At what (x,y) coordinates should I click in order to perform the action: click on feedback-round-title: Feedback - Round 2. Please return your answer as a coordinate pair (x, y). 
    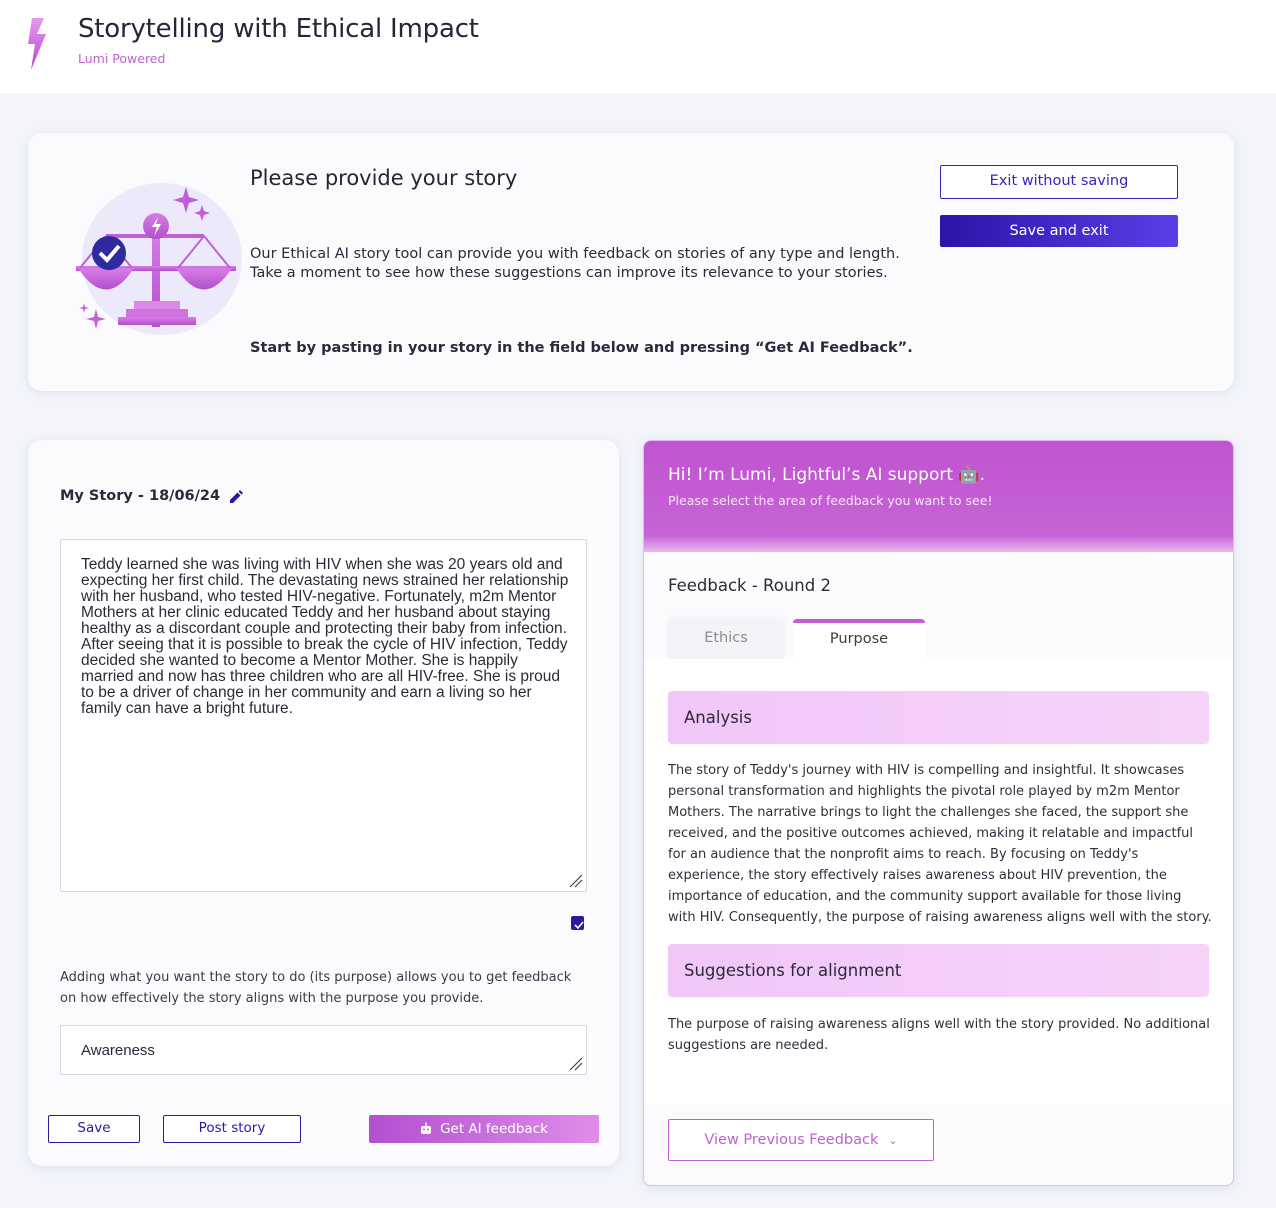
    Looking at the image, I should click on (749, 585).